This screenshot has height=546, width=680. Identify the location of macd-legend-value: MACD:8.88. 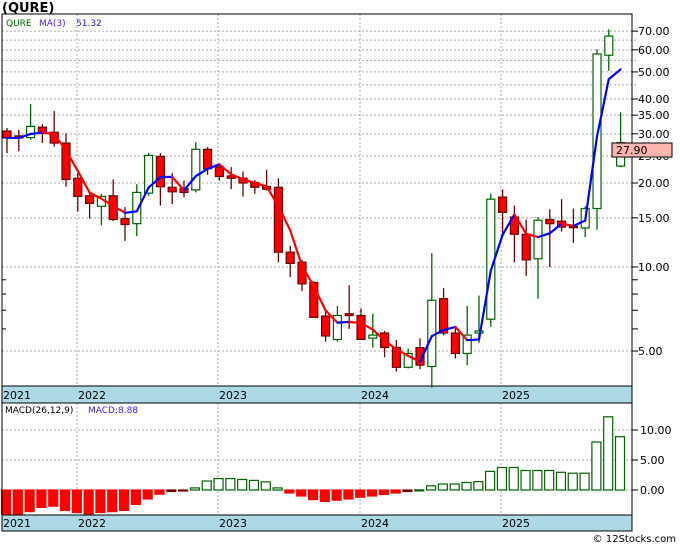
(113, 411).